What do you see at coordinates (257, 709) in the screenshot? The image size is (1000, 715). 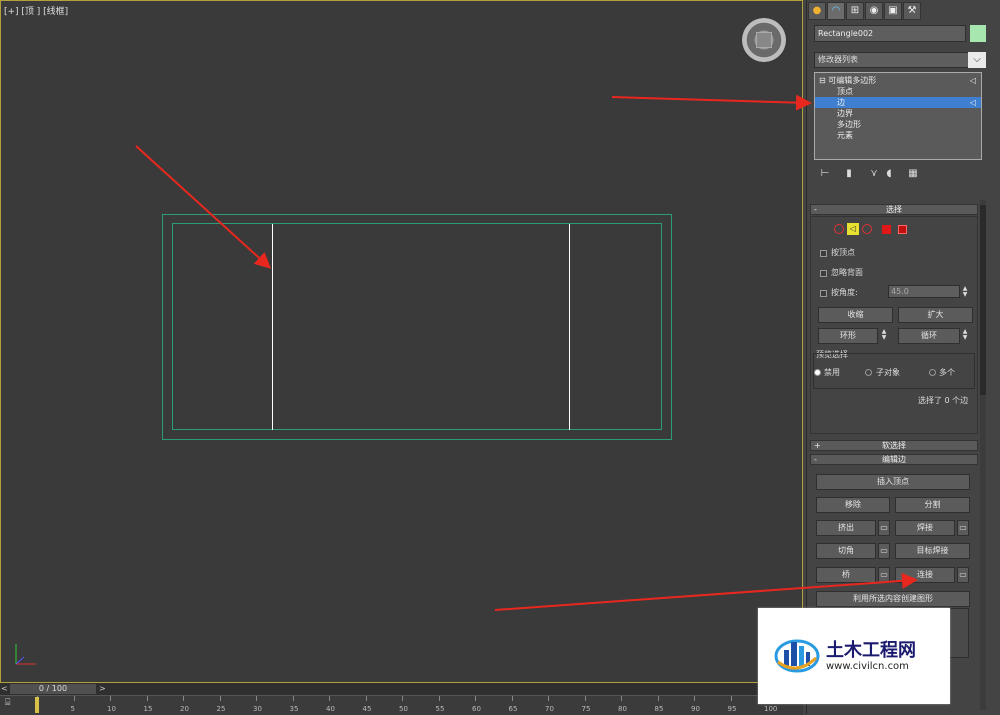 I see `ruler-tick-label: 30` at bounding box center [257, 709].